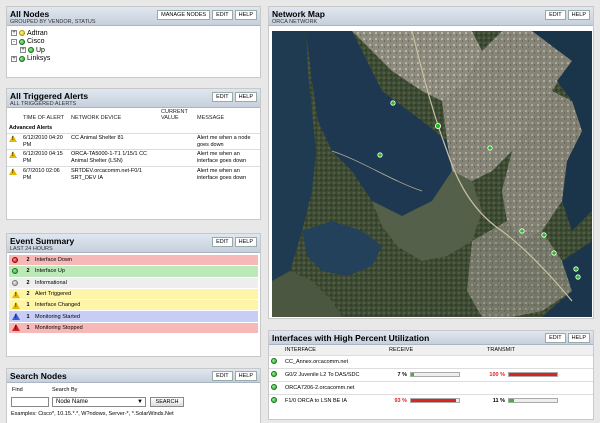 This screenshot has width=600, height=423. Describe the element at coordinates (533, 401) in the screenshot. I see `transmit-bar` at that location.